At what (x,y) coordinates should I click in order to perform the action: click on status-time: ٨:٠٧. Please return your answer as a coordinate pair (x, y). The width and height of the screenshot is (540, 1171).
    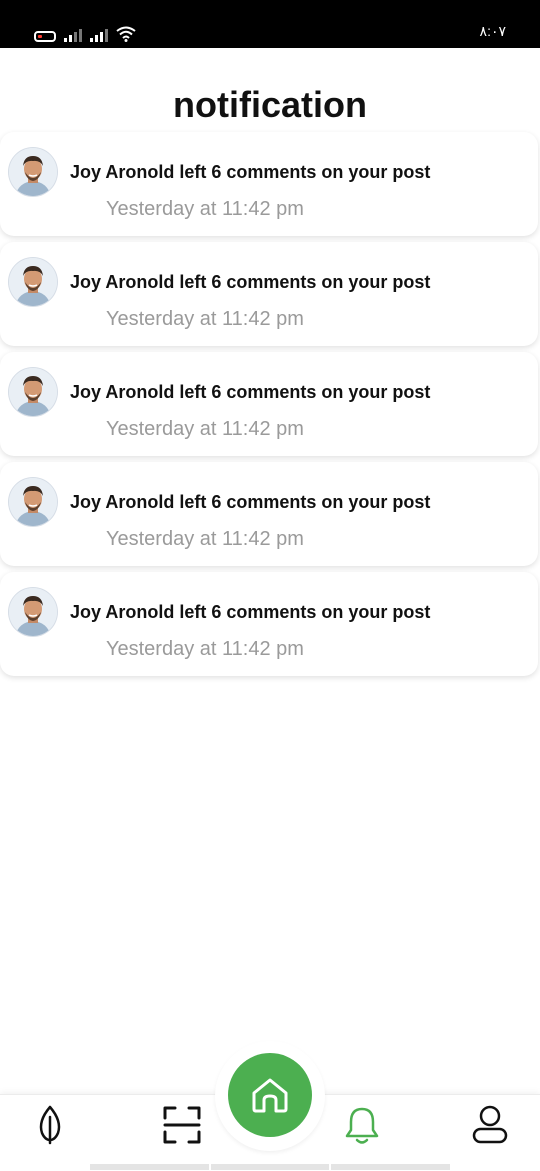
    Looking at the image, I should click on (492, 31).